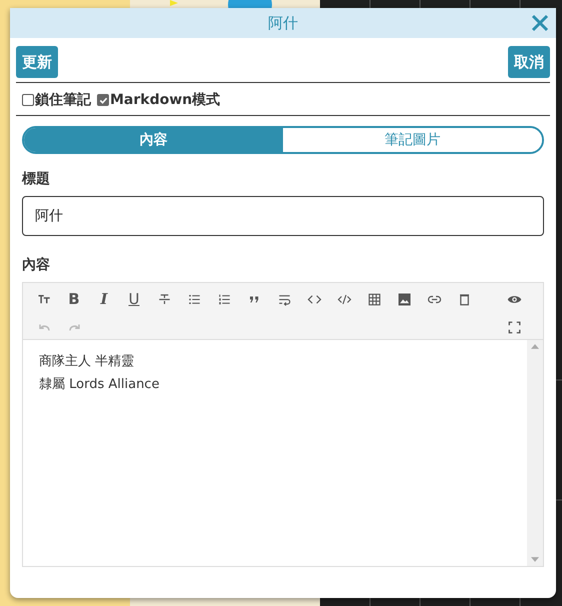  Describe the element at coordinates (224, 299) in the screenshot. I see `numbered-list-icon` at that location.